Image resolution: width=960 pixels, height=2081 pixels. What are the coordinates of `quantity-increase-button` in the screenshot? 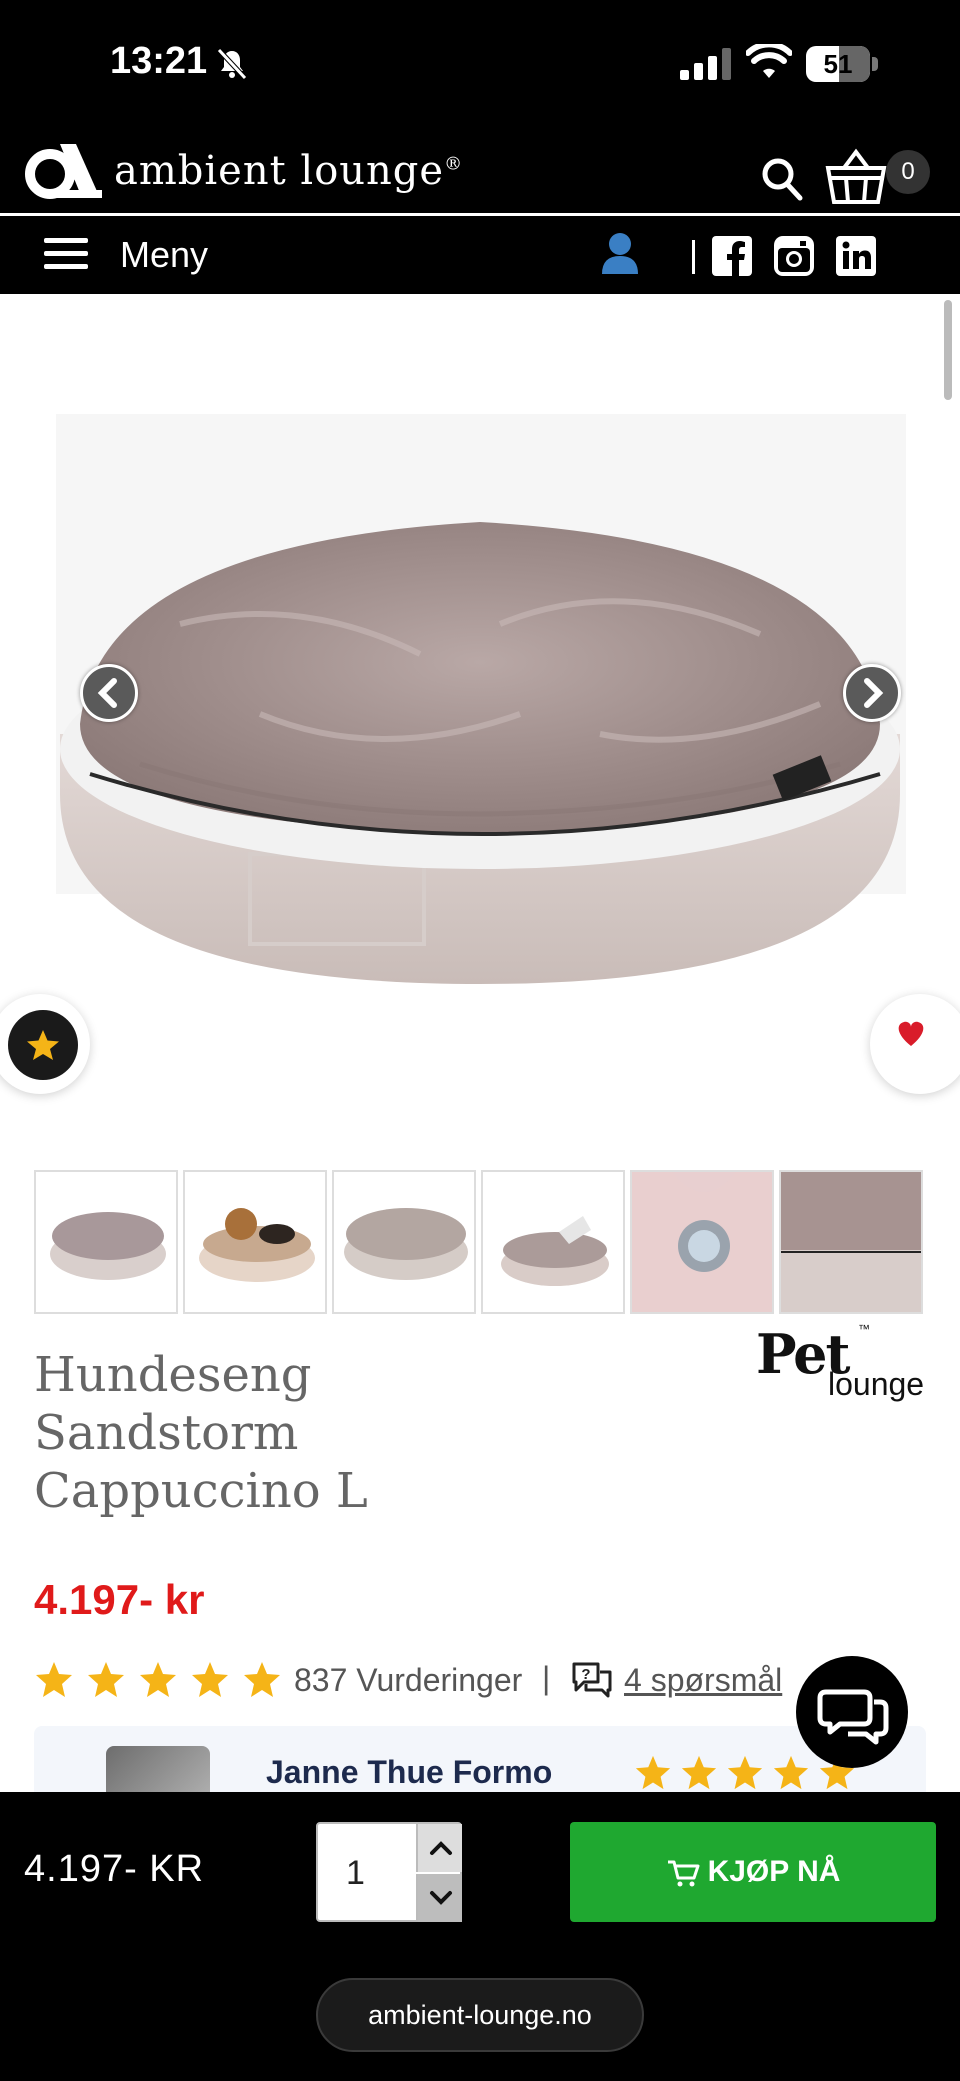 It's located at (439, 1848).